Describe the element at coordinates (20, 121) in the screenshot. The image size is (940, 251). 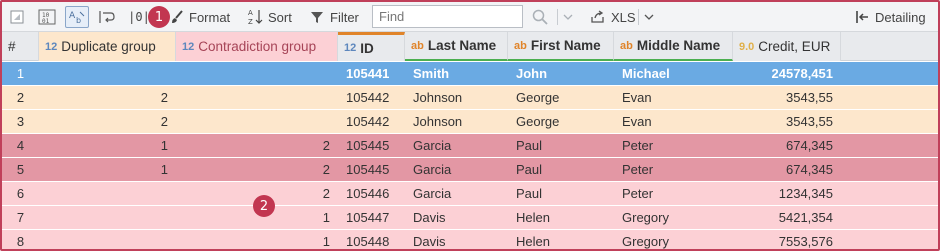
I see `row-number-cell: 3` at that location.